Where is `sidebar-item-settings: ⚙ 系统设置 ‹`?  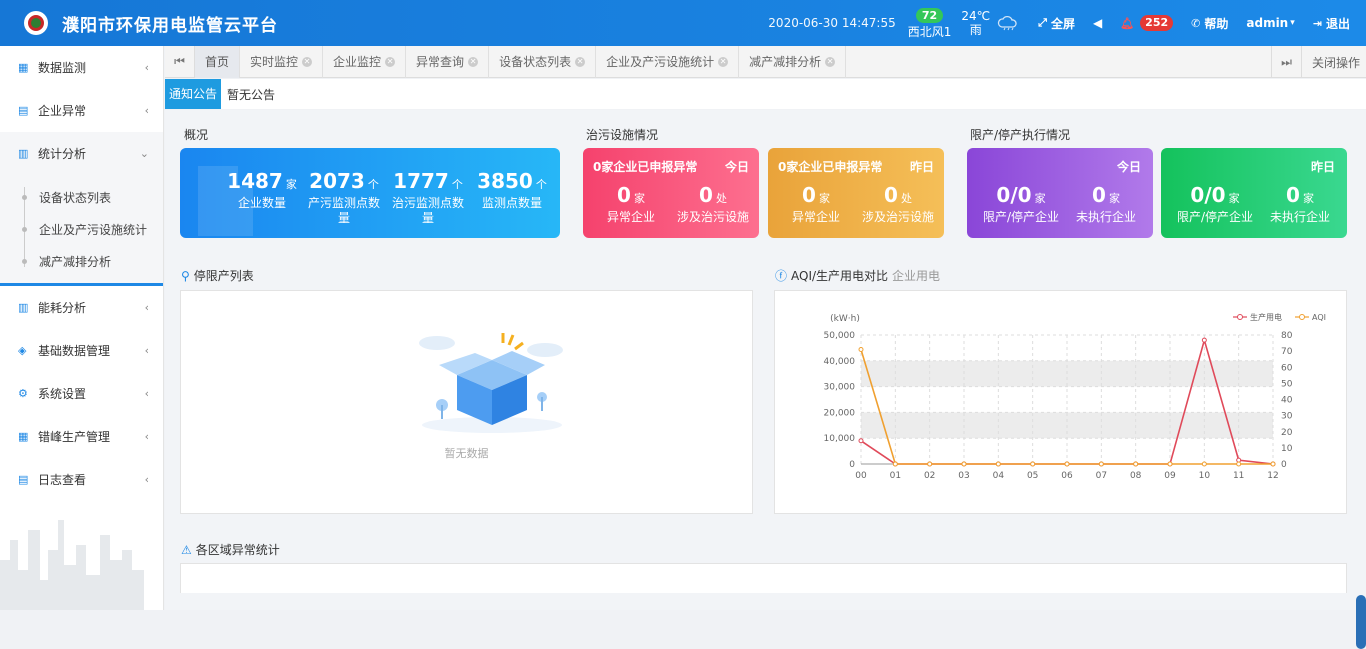 sidebar-item-settings: ⚙ 系统设置 ‹ is located at coordinates (81, 393).